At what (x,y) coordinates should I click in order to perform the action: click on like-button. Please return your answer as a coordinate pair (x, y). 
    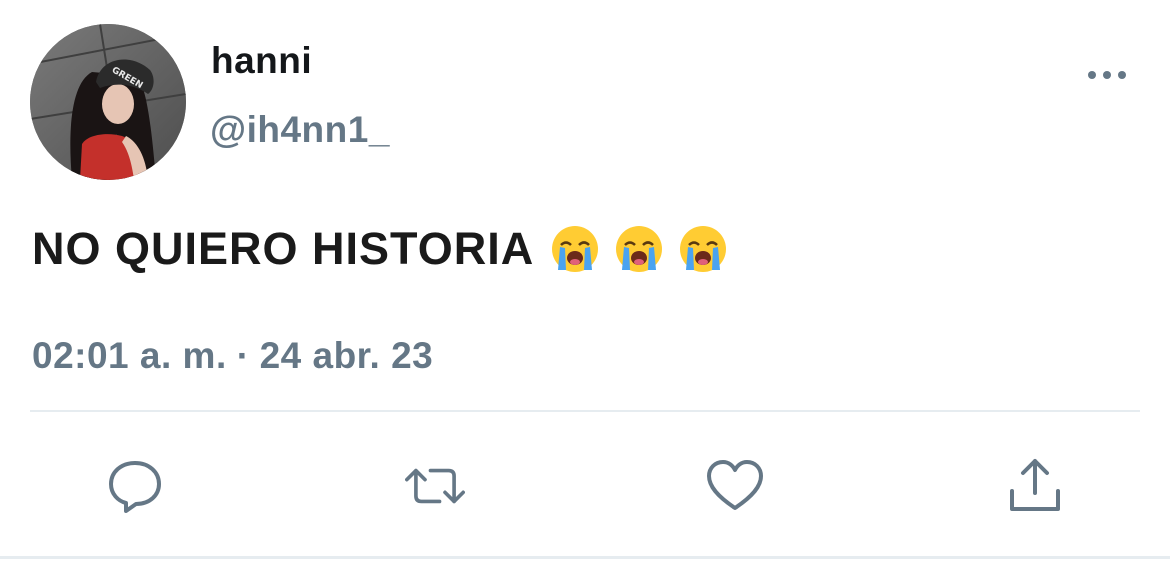
    Looking at the image, I should click on (735, 486).